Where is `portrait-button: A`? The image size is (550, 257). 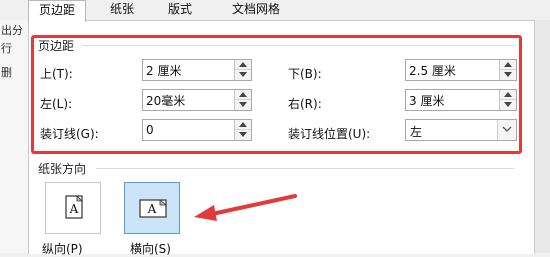
portrait-button: A is located at coordinates (73, 208).